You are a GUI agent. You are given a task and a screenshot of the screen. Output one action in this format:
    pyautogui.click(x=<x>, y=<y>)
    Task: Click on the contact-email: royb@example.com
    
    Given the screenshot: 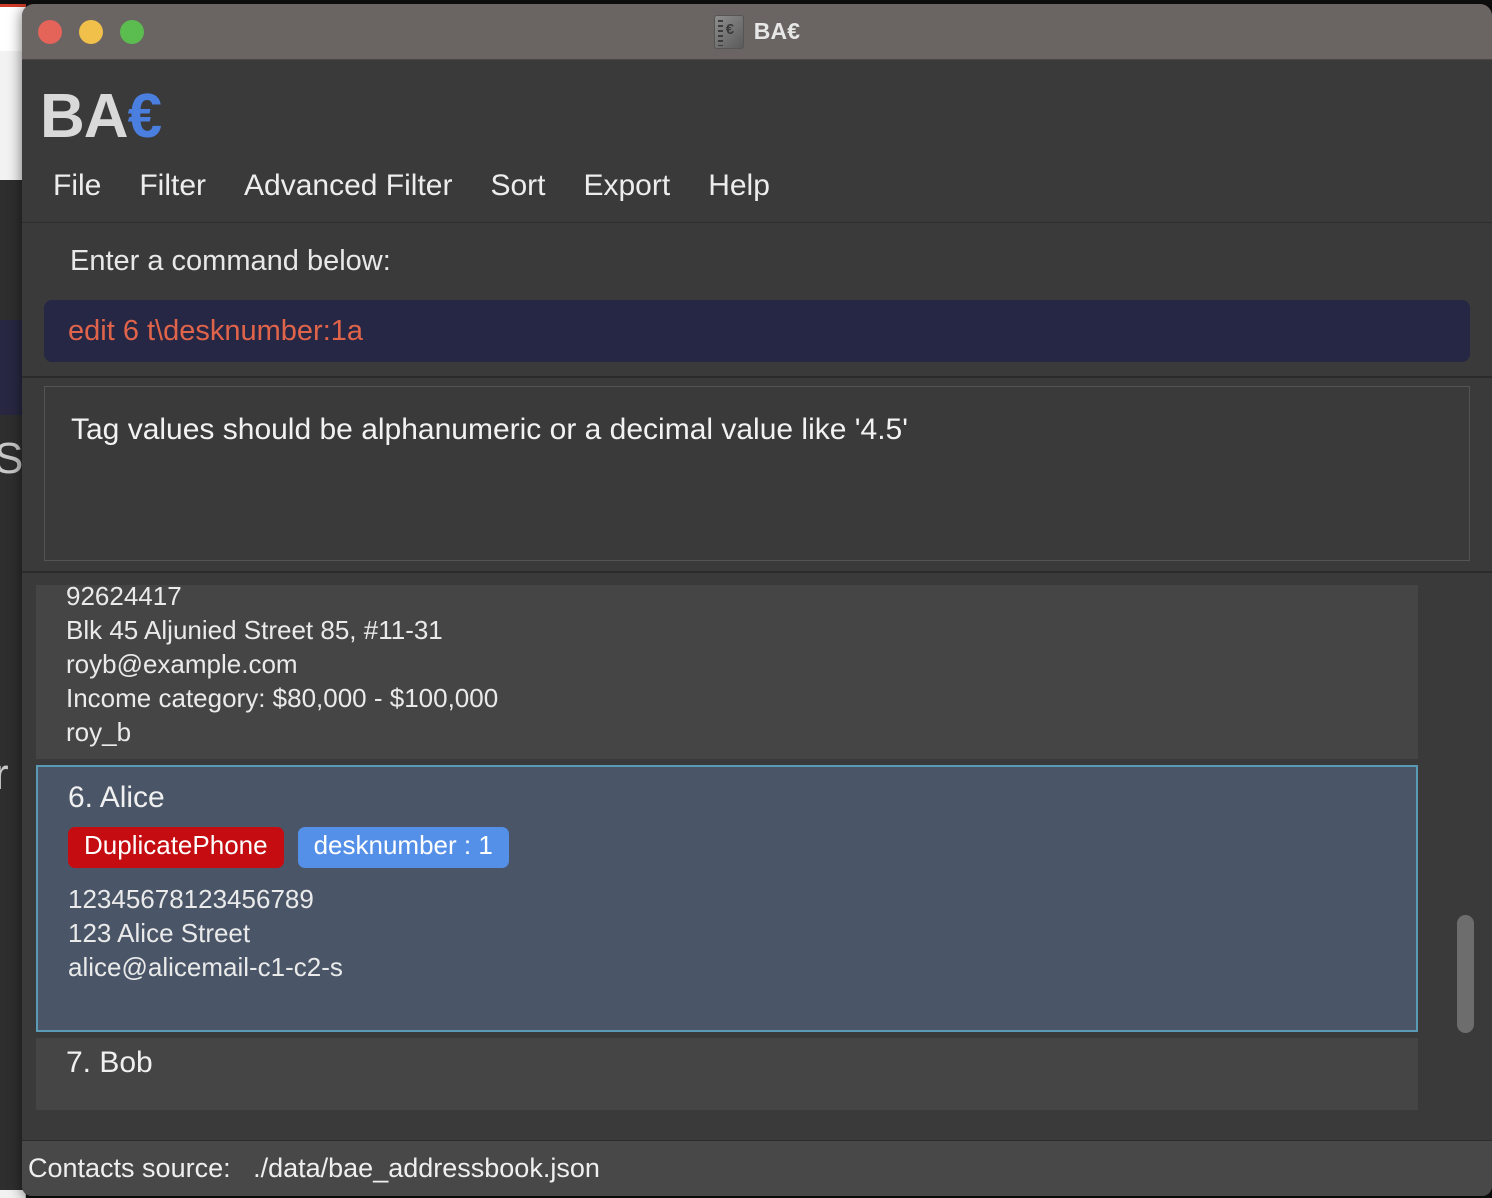 What is the action you would take?
    pyautogui.click(x=182, y=664)
    